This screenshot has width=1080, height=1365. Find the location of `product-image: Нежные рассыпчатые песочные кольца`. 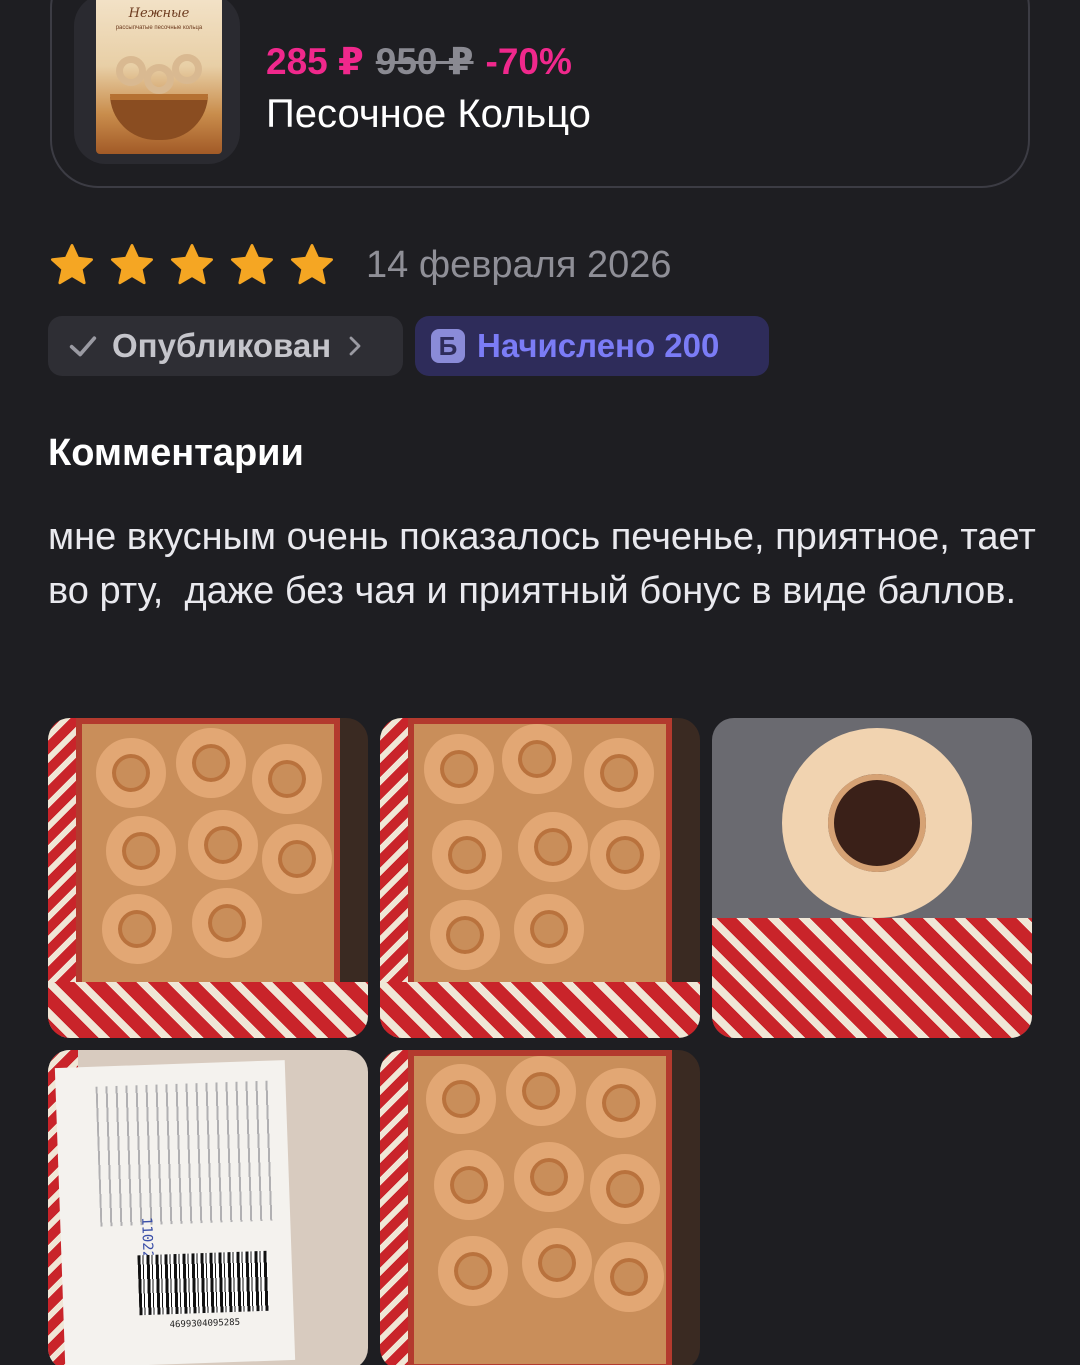

product-image: Нежные рассыпчатые песочные кольца is located at coordinates (157, 82).